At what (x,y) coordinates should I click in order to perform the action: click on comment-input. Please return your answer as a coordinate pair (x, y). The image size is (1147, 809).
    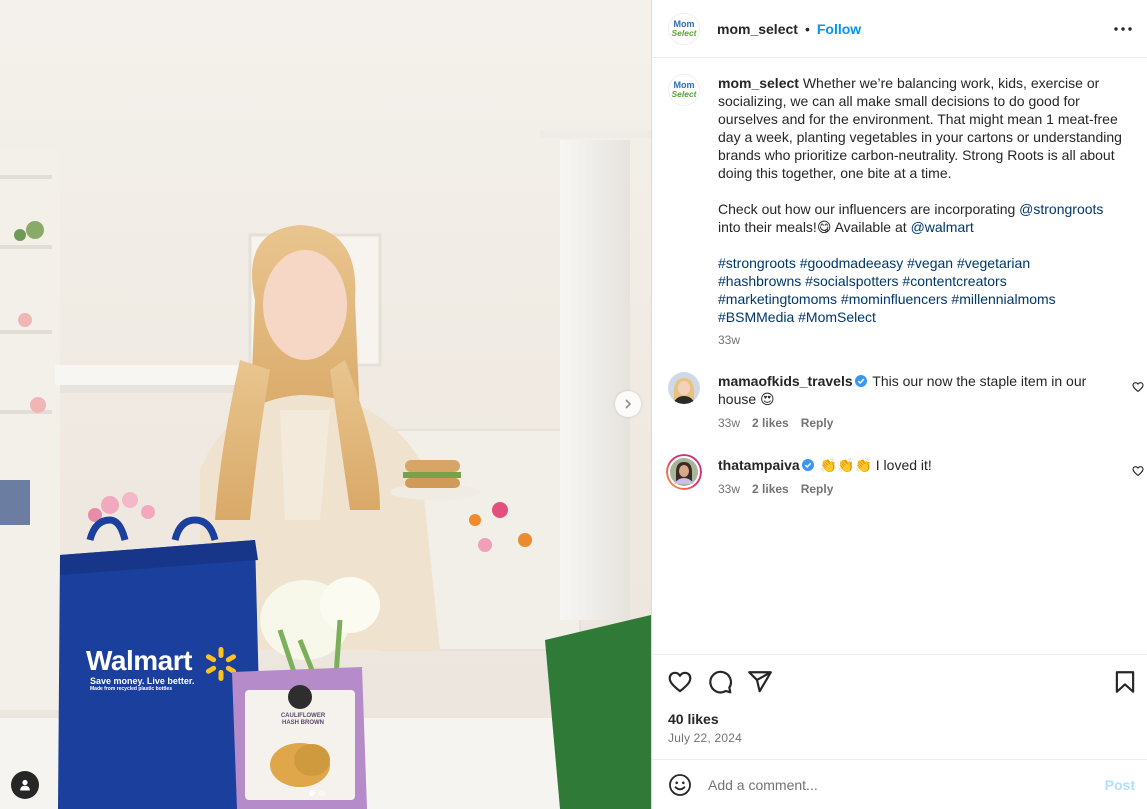
    Looking at the image, I should click on (898, 784).